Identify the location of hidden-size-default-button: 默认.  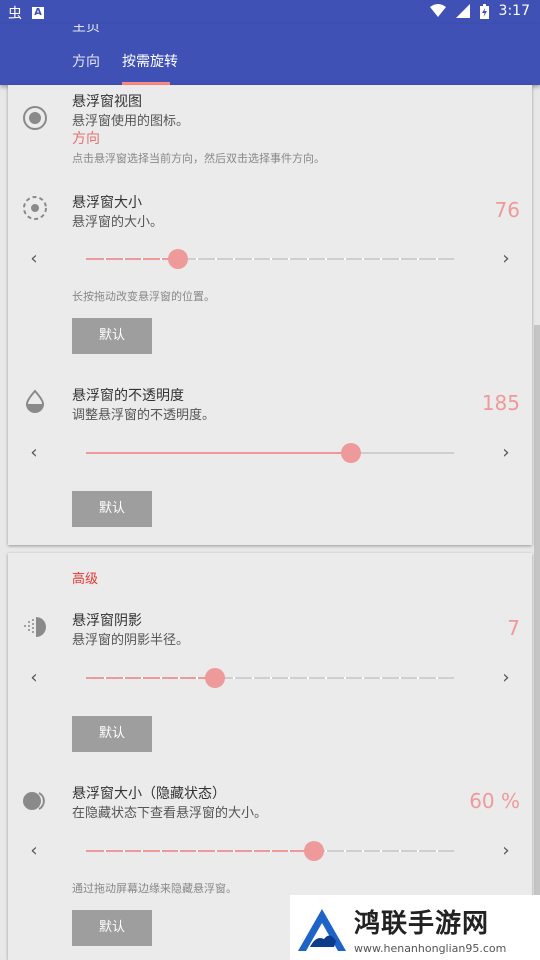
(112, 928).